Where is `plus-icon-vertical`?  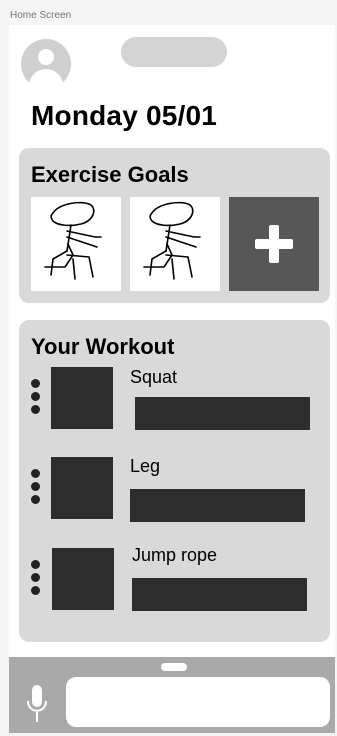
plus-icon-vertical is located at coordinates (274, 244).